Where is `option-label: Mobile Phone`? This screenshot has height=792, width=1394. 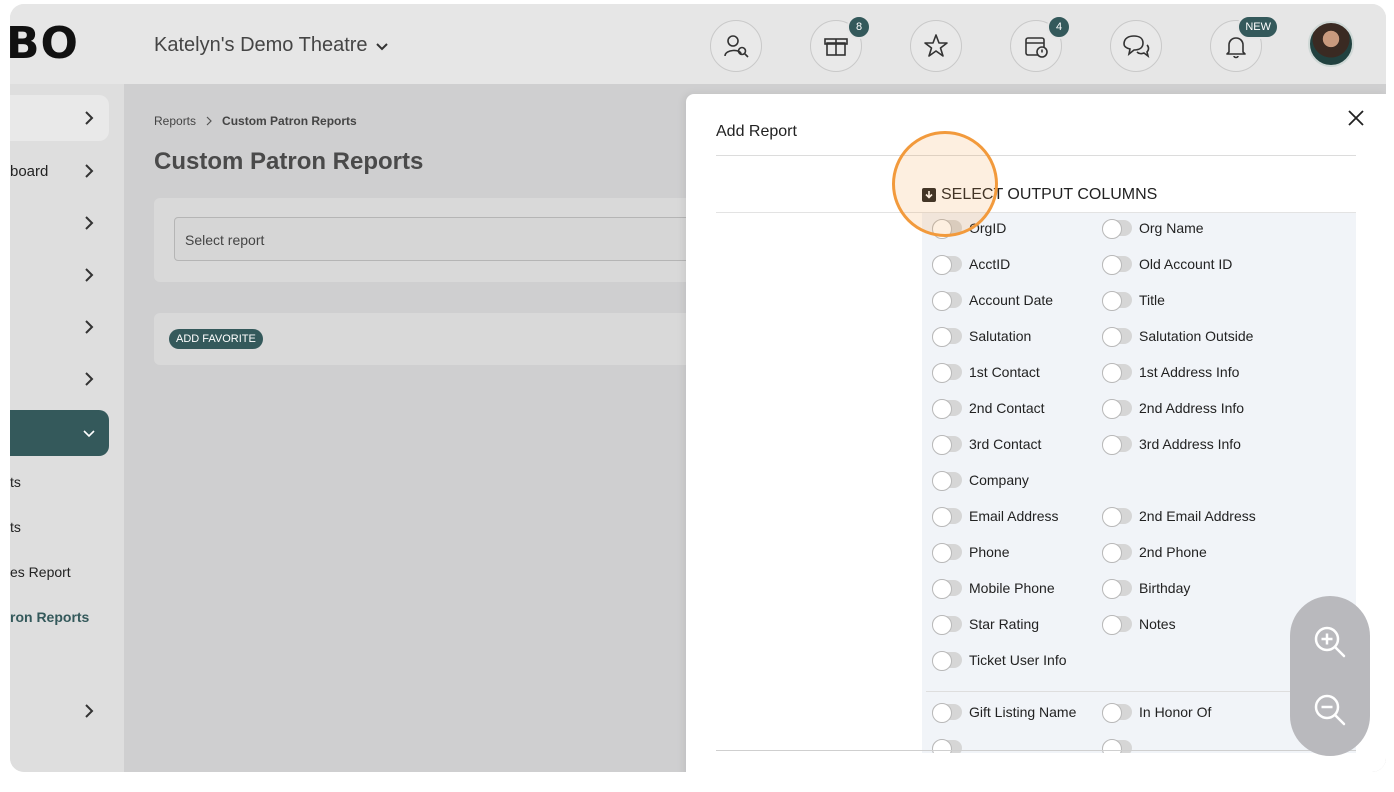 option-label: Mobile Phone is located at coordinates (1012, 588).